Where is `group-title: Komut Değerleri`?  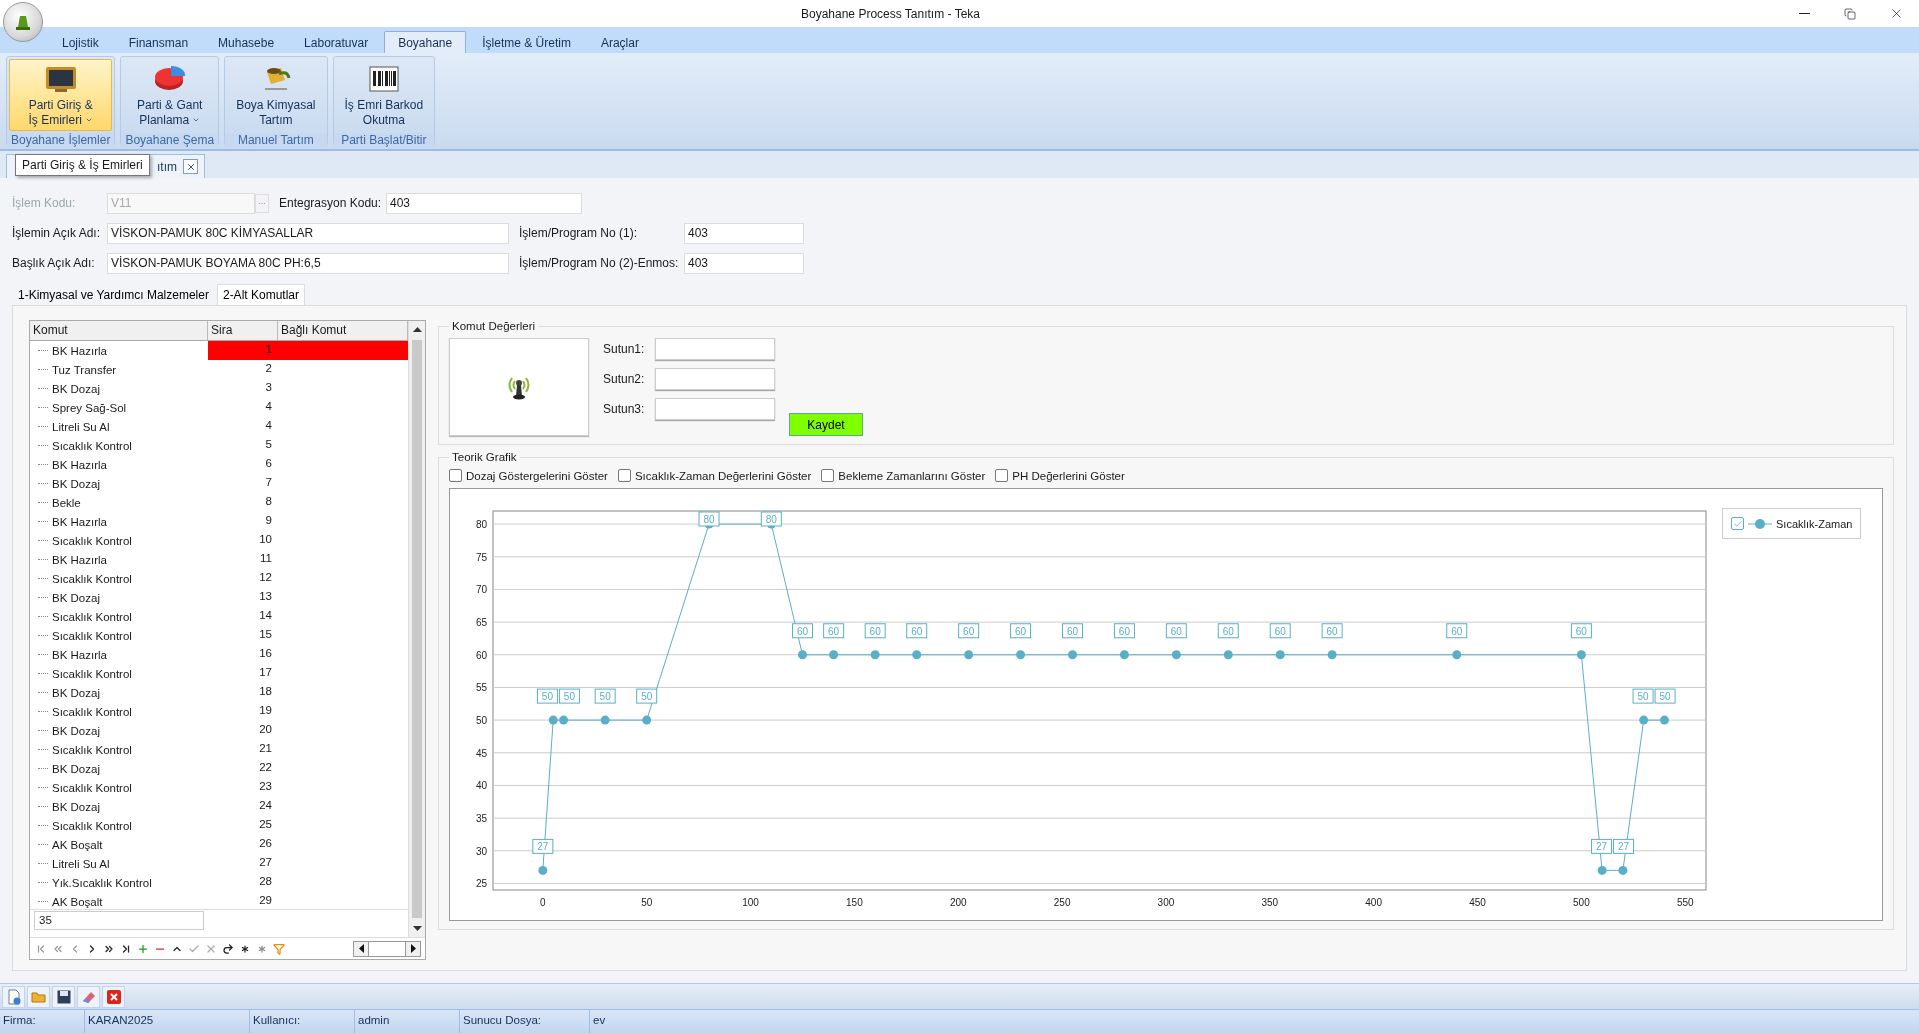
group-title: Komut Değerleri is located at coordinates (494, 326).